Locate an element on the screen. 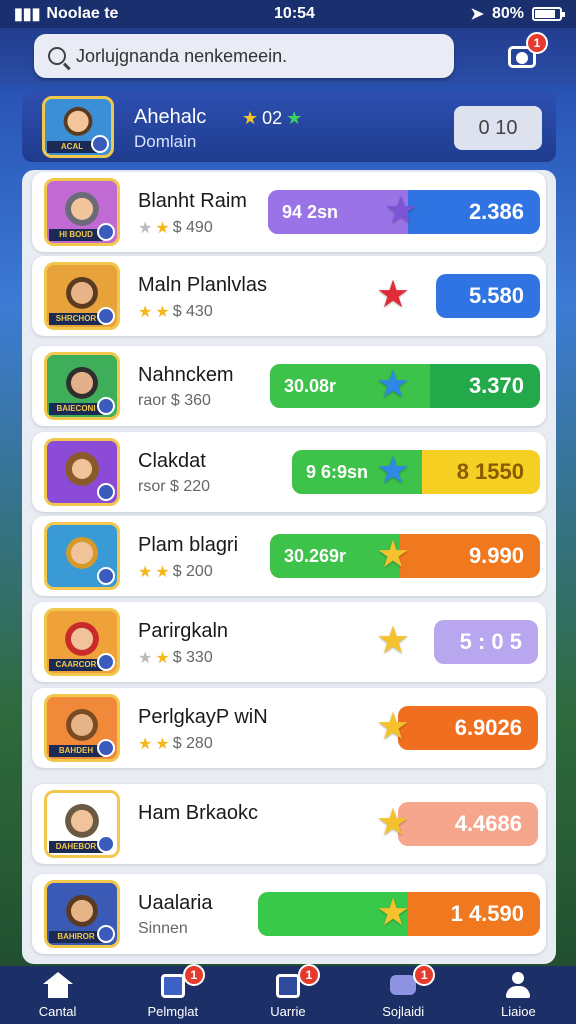  leaderboard-row: DAHEBOR Ham Brkaokc 4.4686 ★ is located at coordinates (289, 824).